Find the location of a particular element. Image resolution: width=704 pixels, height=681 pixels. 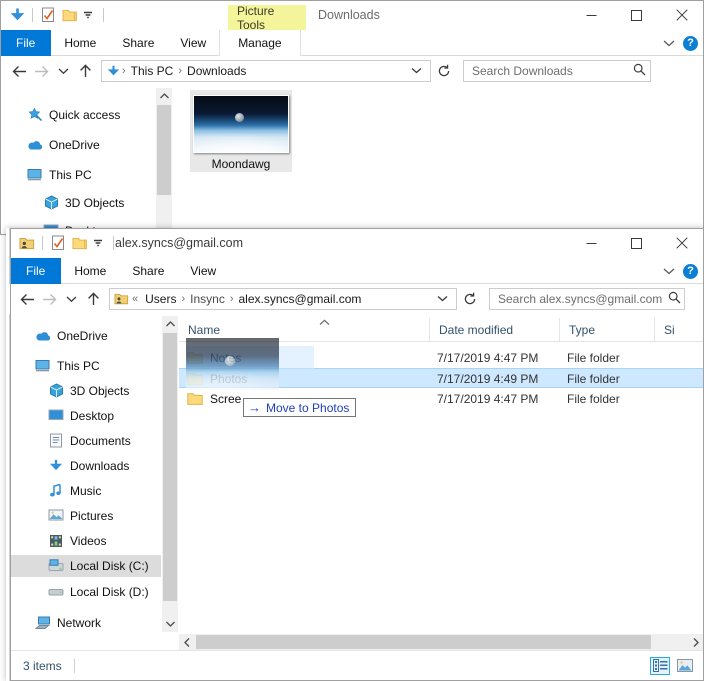

ribbon-tabs-downloads: File Home Share View Manage ? is located at coordinates (352, 43).